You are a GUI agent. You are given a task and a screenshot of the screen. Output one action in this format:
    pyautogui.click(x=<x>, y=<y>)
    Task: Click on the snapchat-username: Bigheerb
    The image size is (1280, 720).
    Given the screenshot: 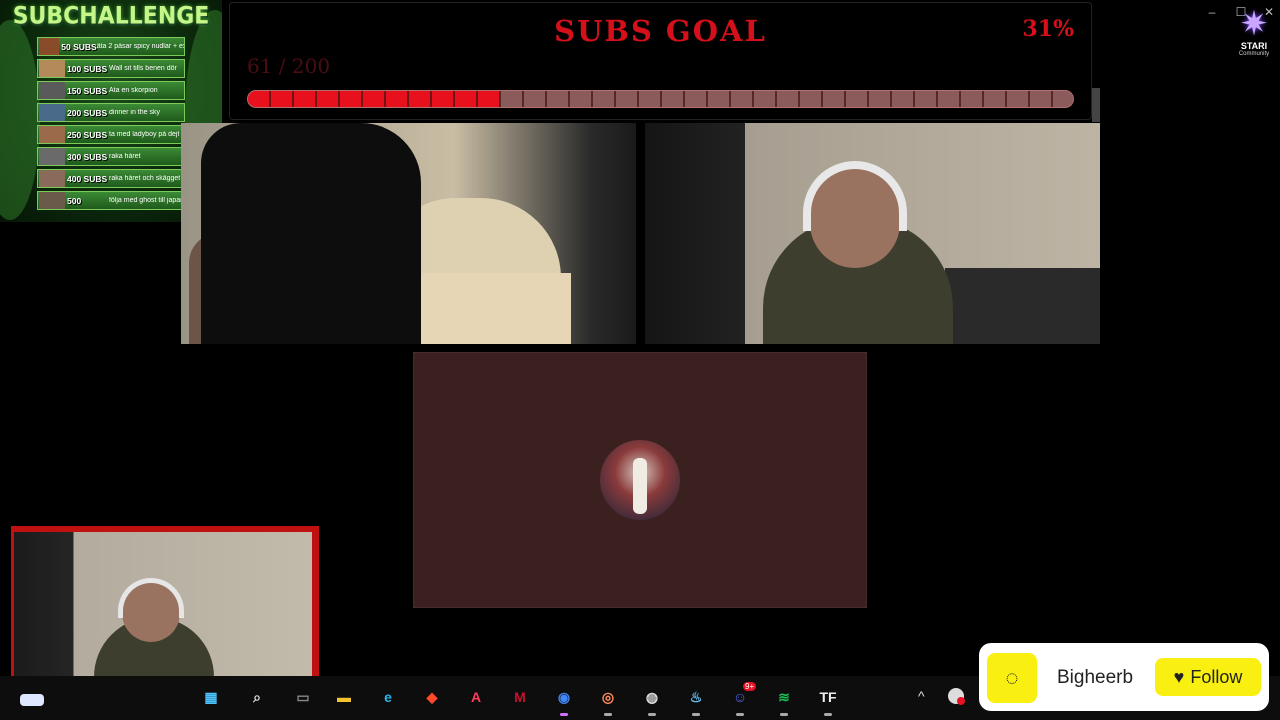 What is the action you would take?
    pyautogui.click(x=1095, y=677)
    